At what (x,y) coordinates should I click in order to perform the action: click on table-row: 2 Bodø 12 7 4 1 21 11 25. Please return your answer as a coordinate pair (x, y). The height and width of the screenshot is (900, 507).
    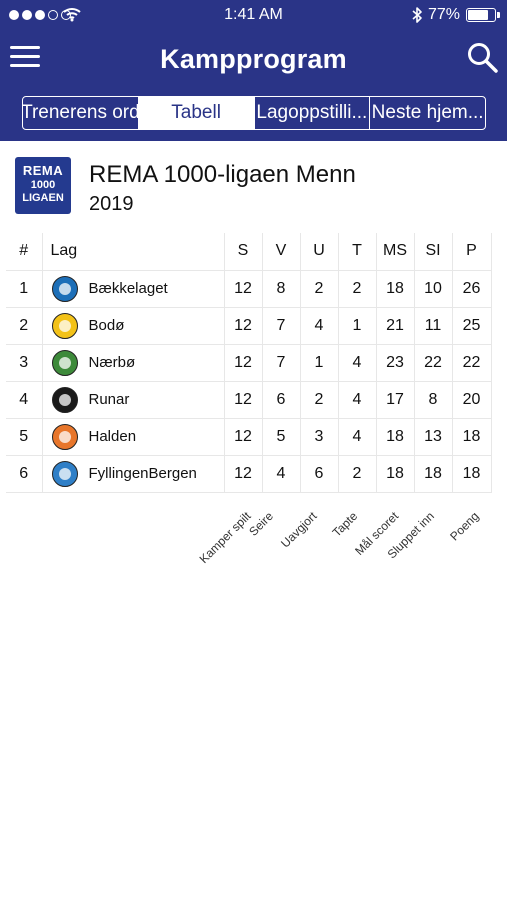
    Looking at the image, I should click on (249, 325).